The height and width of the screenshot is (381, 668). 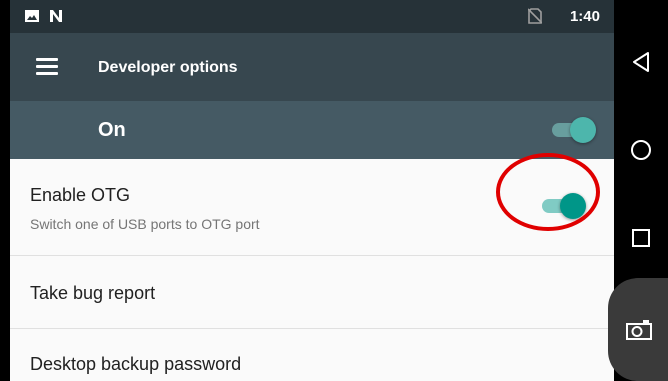 What do you see at coordinates (32, 16) in the screenshot?
I see `image-icon` at bounding box center [32, 16].